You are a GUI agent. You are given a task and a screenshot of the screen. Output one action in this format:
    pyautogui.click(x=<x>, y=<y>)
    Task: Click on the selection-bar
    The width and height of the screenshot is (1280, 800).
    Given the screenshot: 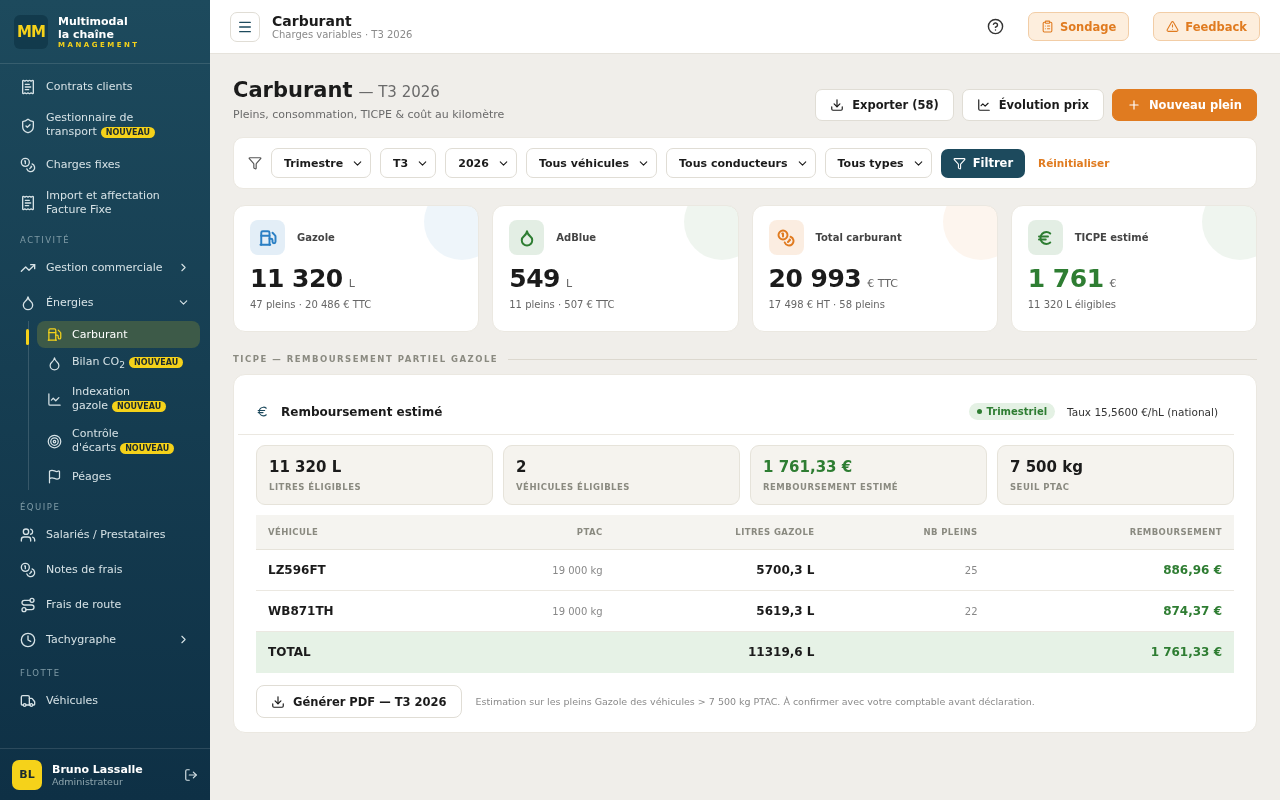 What is the action you would take?
    pyautogui.click(x=27, y=337)
    